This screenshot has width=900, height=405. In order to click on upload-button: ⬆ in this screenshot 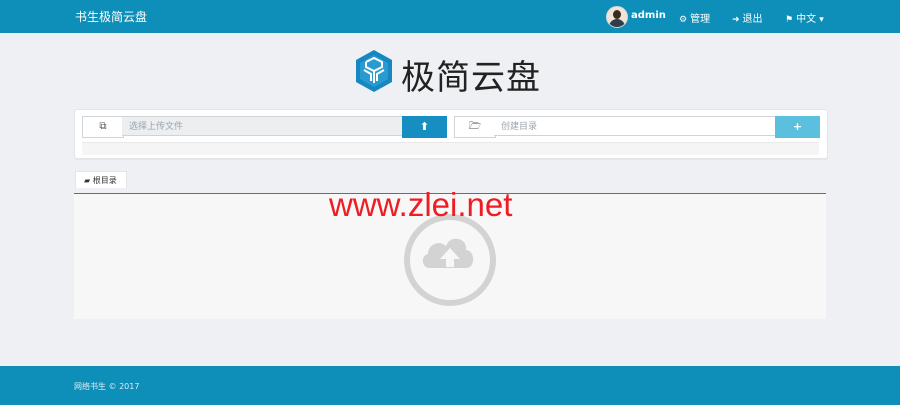, I will do `click(424, 127)`.